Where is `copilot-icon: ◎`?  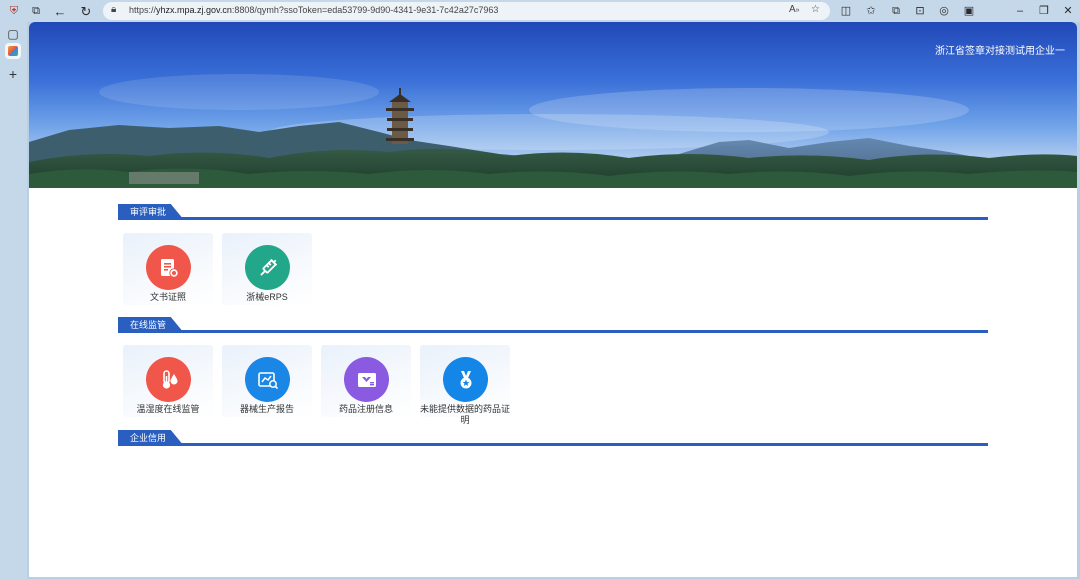 copilot-icon: ◎ is located at coordinates (944, 11).